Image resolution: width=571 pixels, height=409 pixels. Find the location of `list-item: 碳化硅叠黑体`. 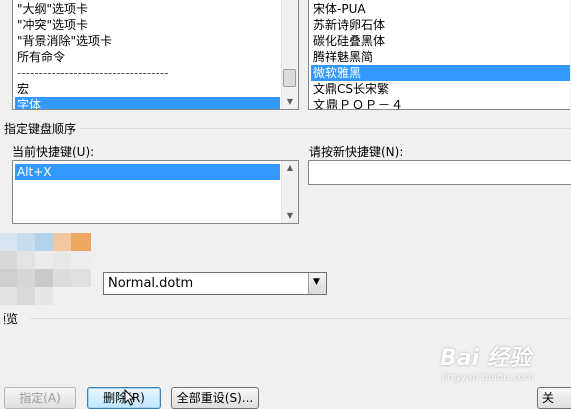

list-item: 碳化硅叠黑体 is located at coordinates (440, 41).